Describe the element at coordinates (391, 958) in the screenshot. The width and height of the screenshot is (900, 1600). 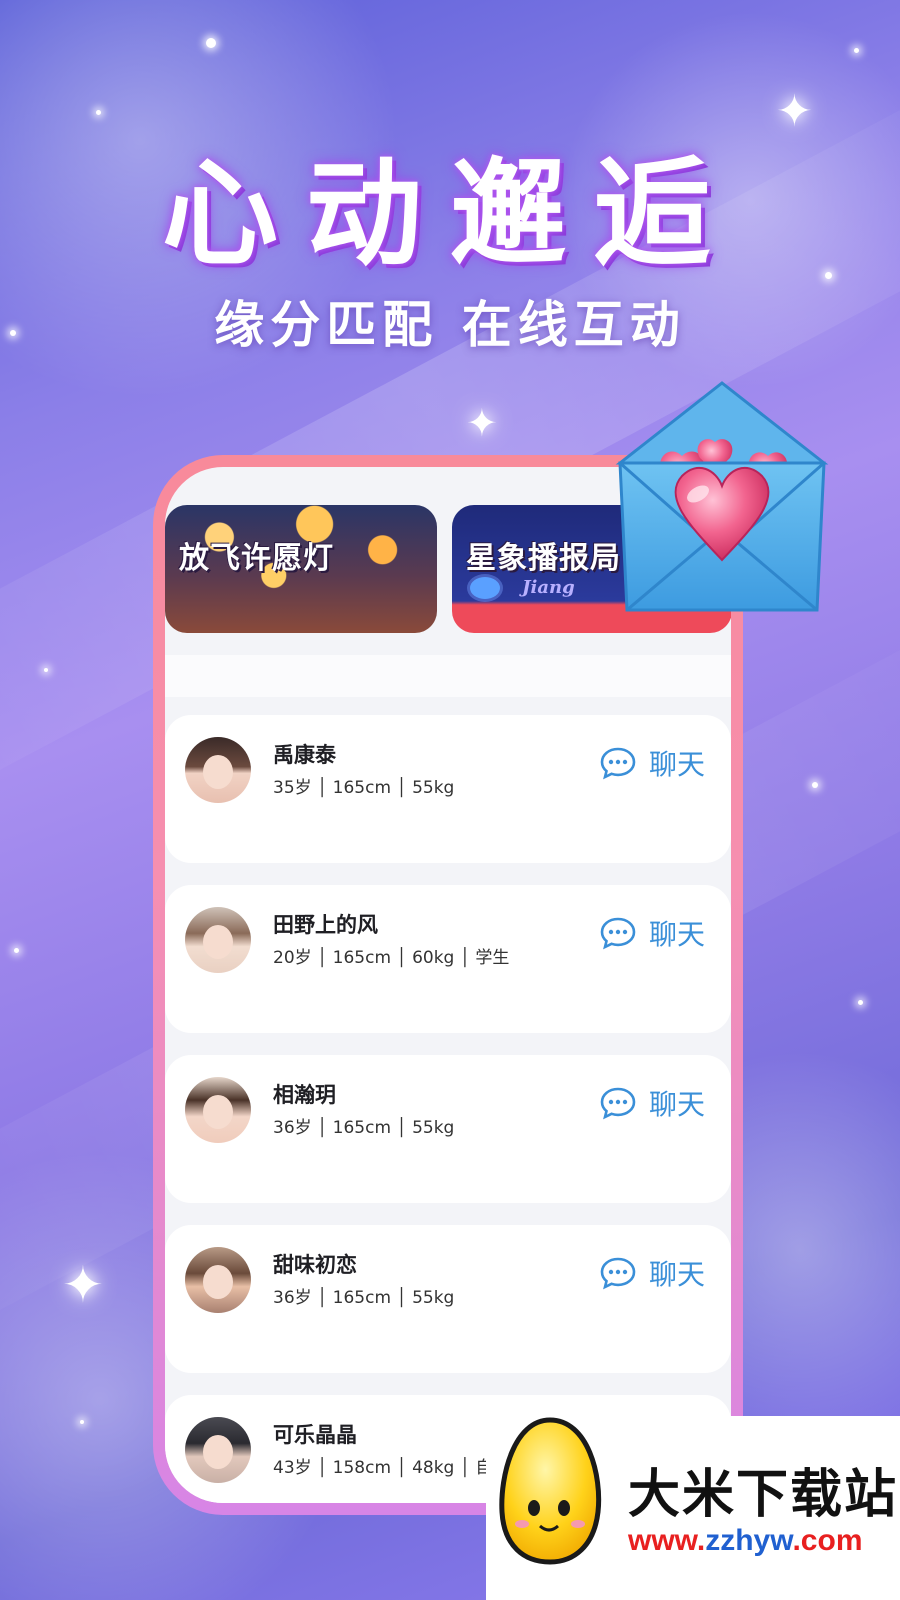
I see `user-meta: 20岁 │ 165cm │ 60kg │ 学生` at that location.